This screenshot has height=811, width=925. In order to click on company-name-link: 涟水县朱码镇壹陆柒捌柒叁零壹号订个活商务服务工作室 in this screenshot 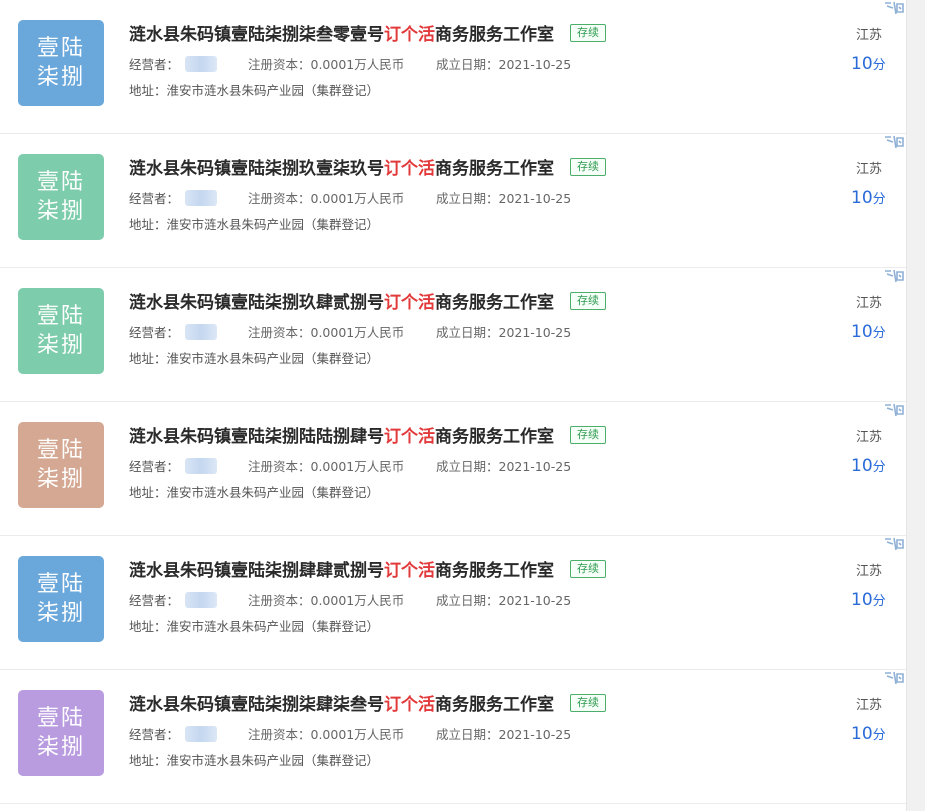, I will do `click(341, 32)`.